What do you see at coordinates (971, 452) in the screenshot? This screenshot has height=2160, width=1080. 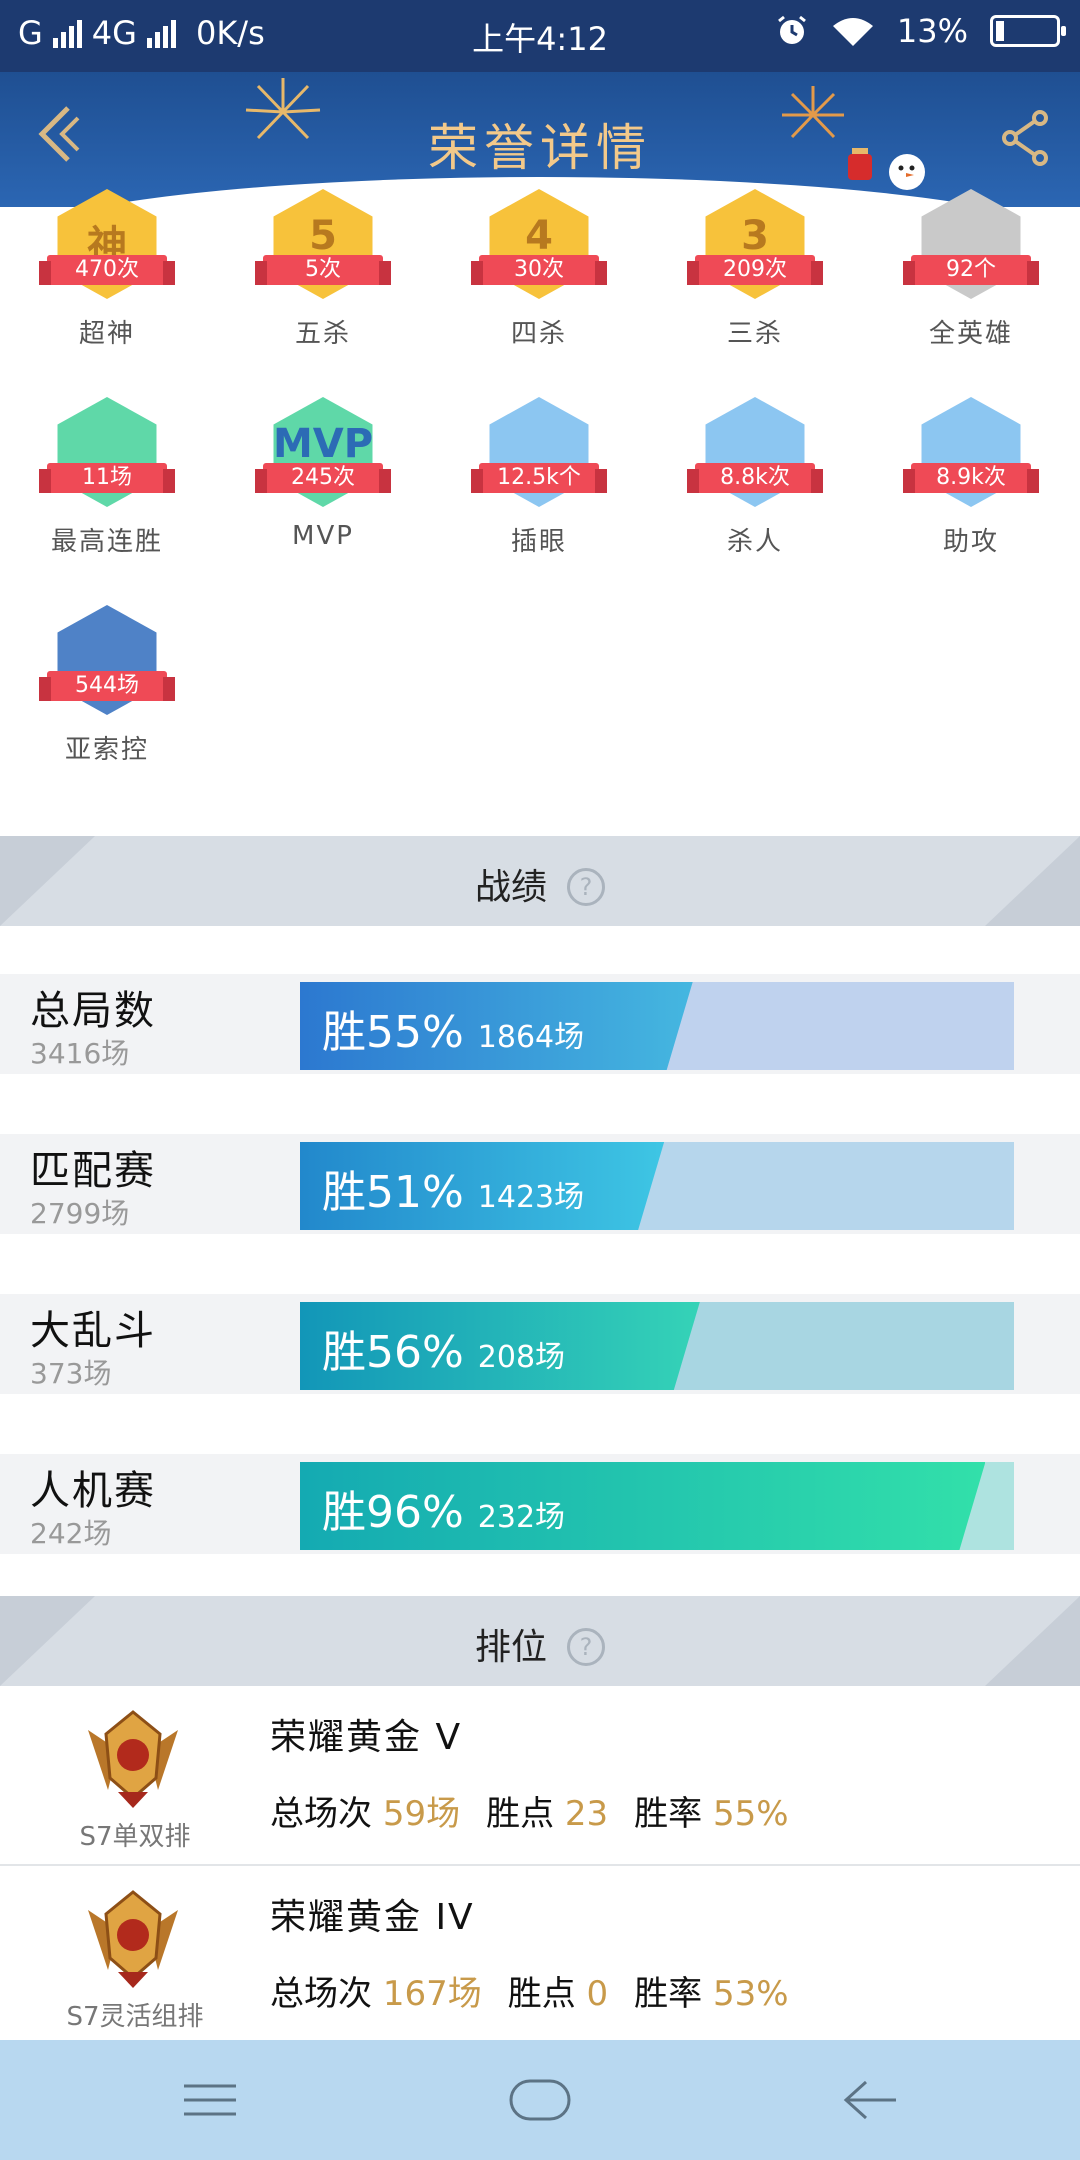 I see `honor-badge-icon: 8.9k次` at bounding box center [971, 452].